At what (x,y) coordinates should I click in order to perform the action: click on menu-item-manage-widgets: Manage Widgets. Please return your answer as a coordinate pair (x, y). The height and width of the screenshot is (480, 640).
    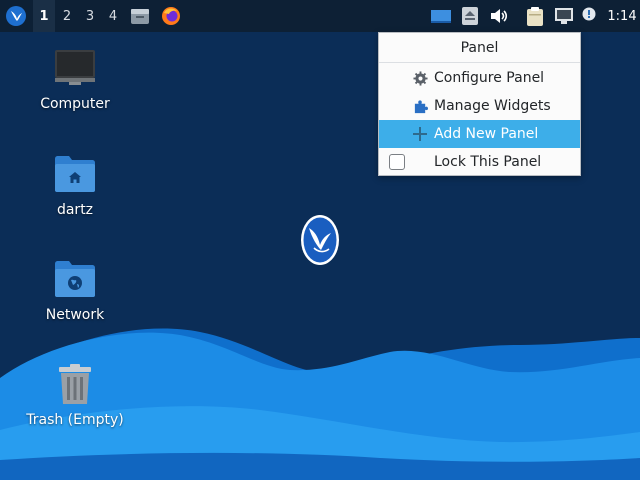
    Looking at the image, I should click on (479, 106).